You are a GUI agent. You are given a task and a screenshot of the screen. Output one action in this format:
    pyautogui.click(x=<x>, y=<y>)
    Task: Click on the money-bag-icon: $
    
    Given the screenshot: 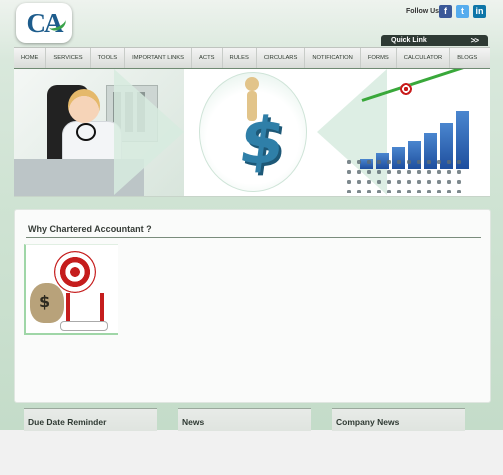 What is the action you would take?
    pyautogui.click(x=47, y=303)
    